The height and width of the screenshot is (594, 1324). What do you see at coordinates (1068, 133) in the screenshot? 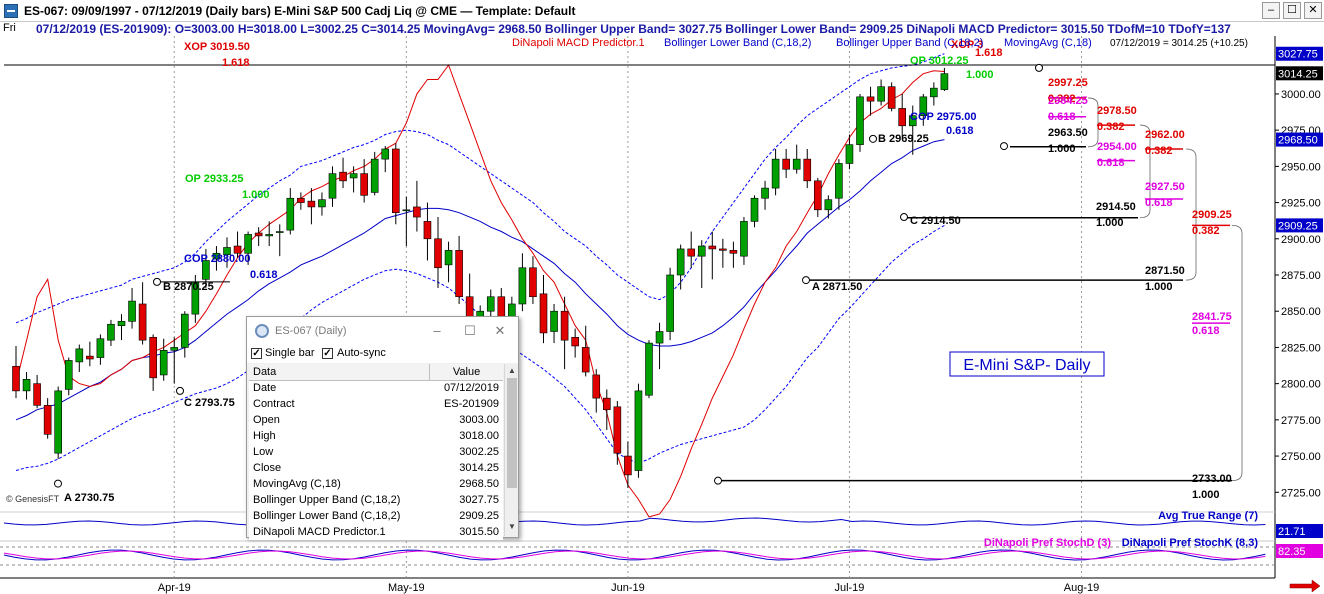
I see `fib-level-label: 2963.50` at bounding box center [1068, 133].